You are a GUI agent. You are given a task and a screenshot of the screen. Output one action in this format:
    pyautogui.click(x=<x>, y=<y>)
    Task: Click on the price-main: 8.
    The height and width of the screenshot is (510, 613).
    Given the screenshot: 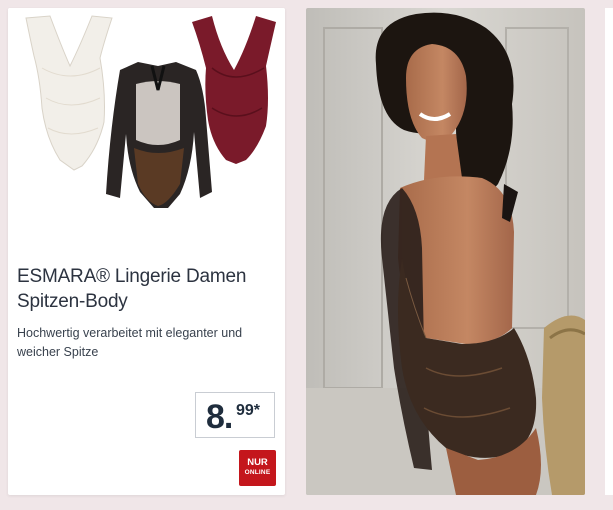 What is the action you would take?
    pyautogui.click(x=219, y=417)
    